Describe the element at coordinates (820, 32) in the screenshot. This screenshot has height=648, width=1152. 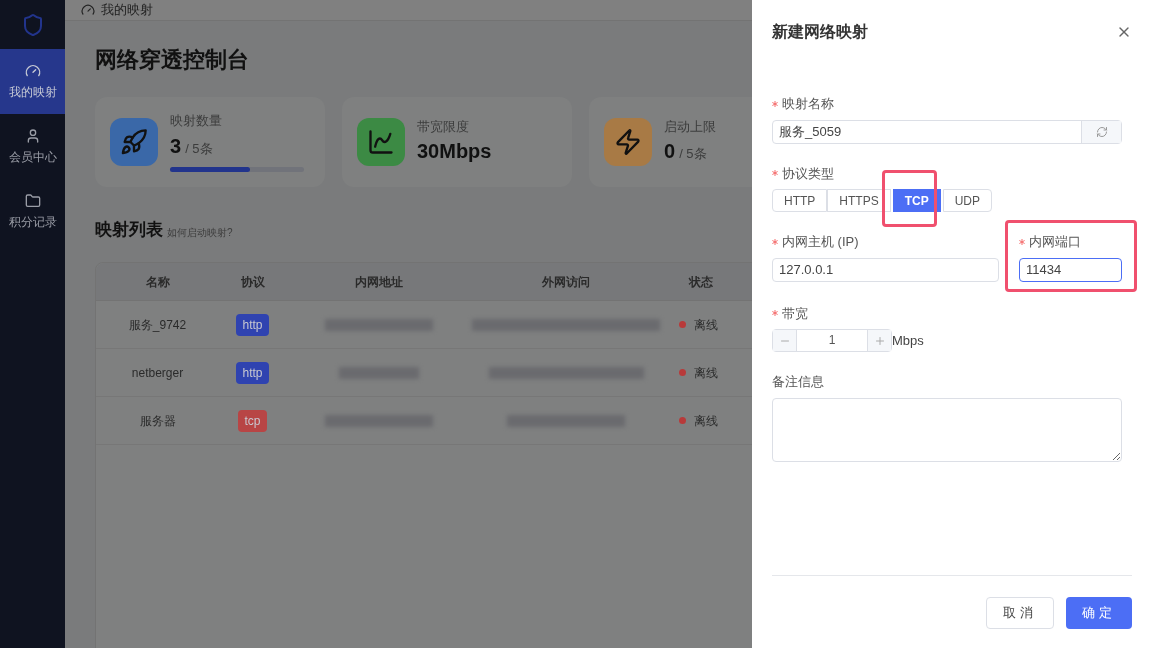
I see `drawer-title: 新建网络映射` at that location.